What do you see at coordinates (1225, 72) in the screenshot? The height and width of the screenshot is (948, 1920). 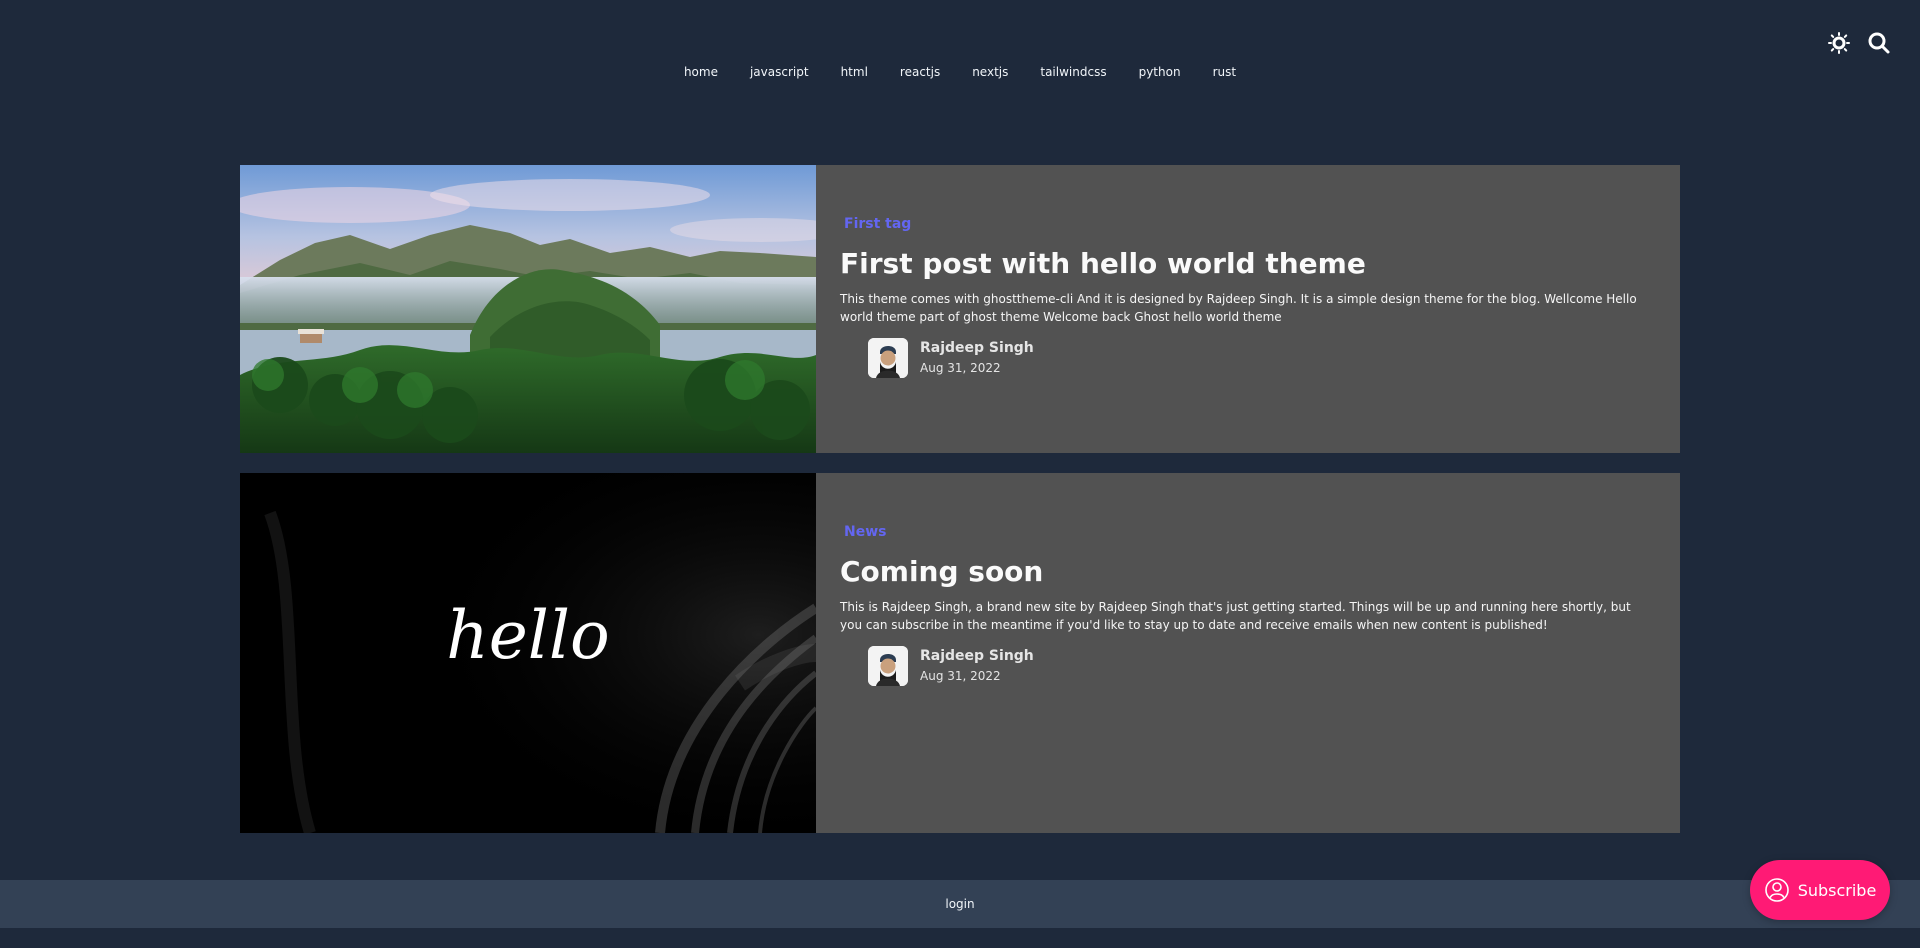 I see `nav-link-rust: rust` at bounding box center [1225, 72].